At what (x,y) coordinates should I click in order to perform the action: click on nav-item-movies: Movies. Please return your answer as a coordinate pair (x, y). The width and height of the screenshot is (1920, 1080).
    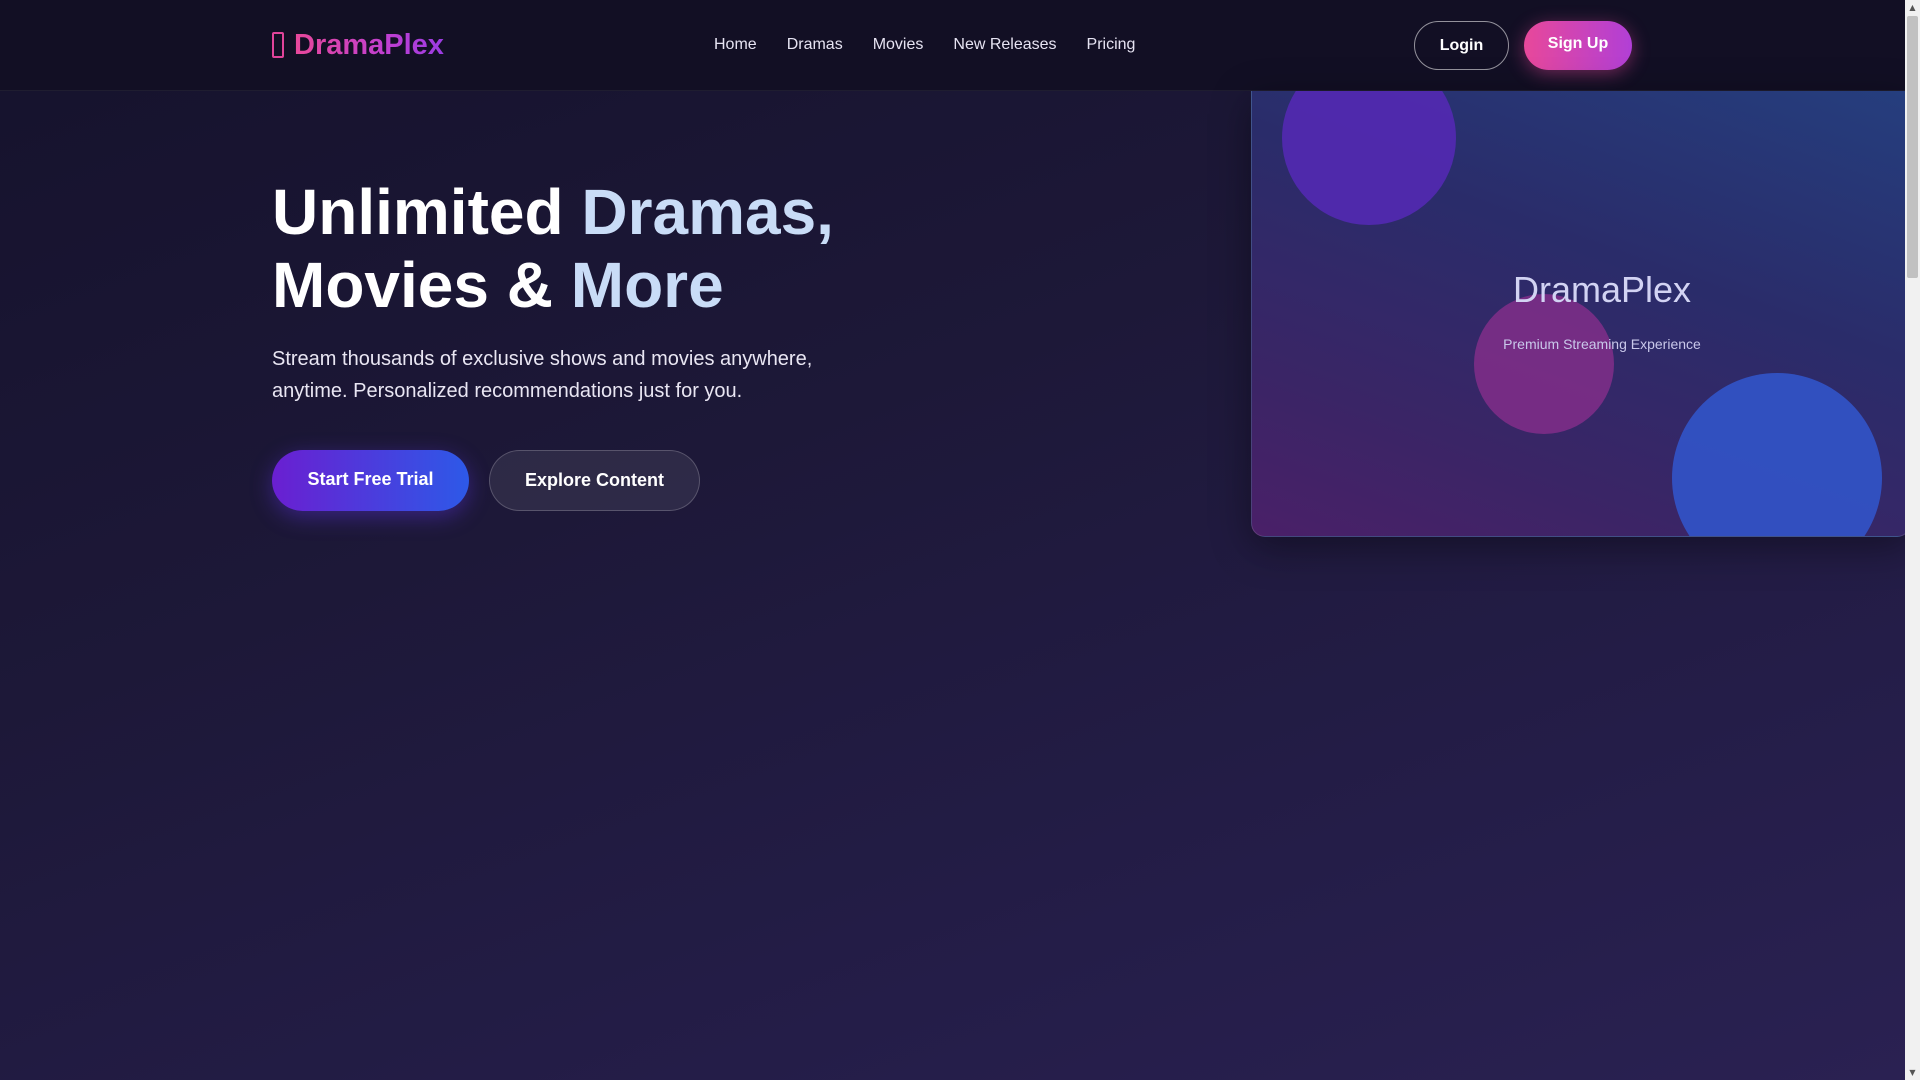
    Looking at the image, I should click on (898, 45).